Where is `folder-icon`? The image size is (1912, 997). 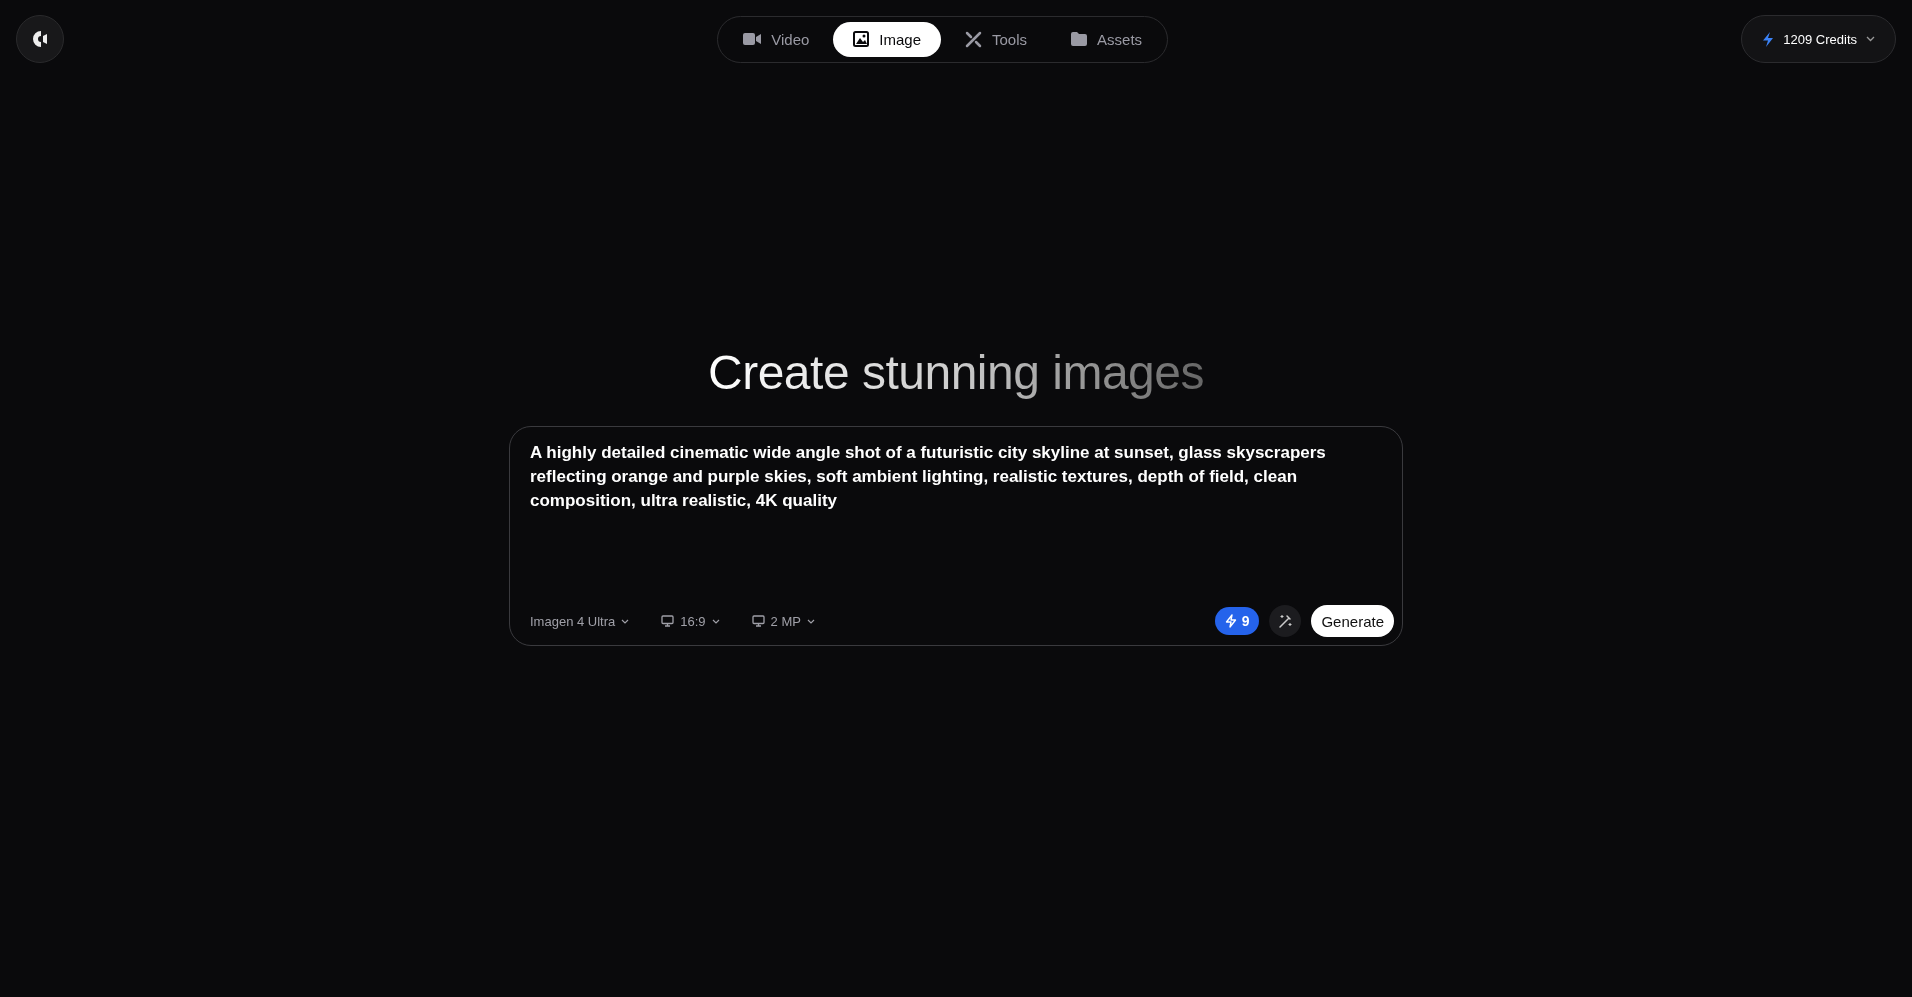
folder-icon is located at coordinates (1079, 39).